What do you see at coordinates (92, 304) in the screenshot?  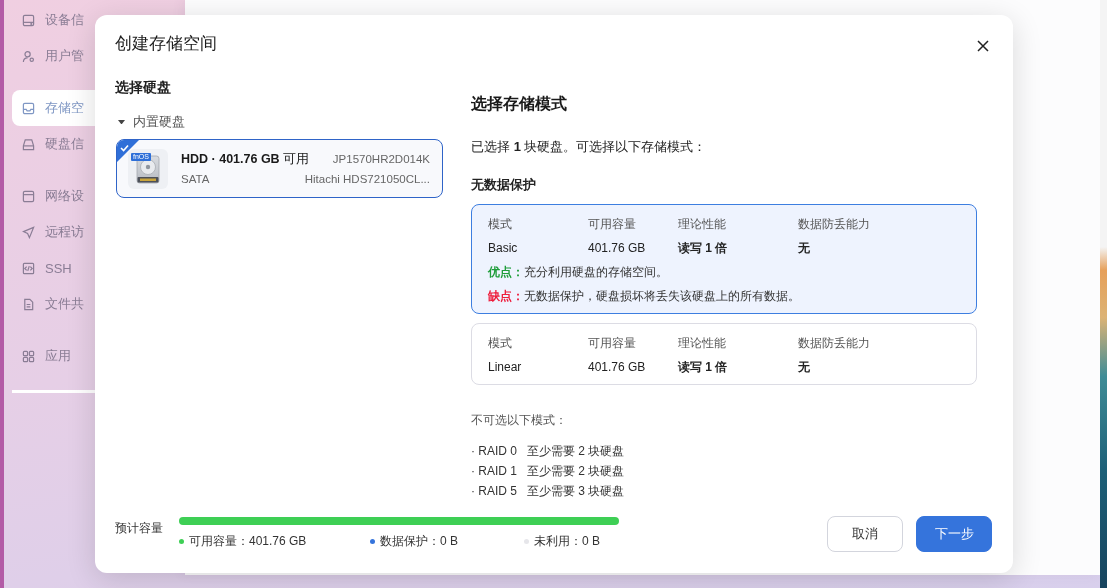 I see `sidebar-item: 文件共` at bounding box center [92, 304].